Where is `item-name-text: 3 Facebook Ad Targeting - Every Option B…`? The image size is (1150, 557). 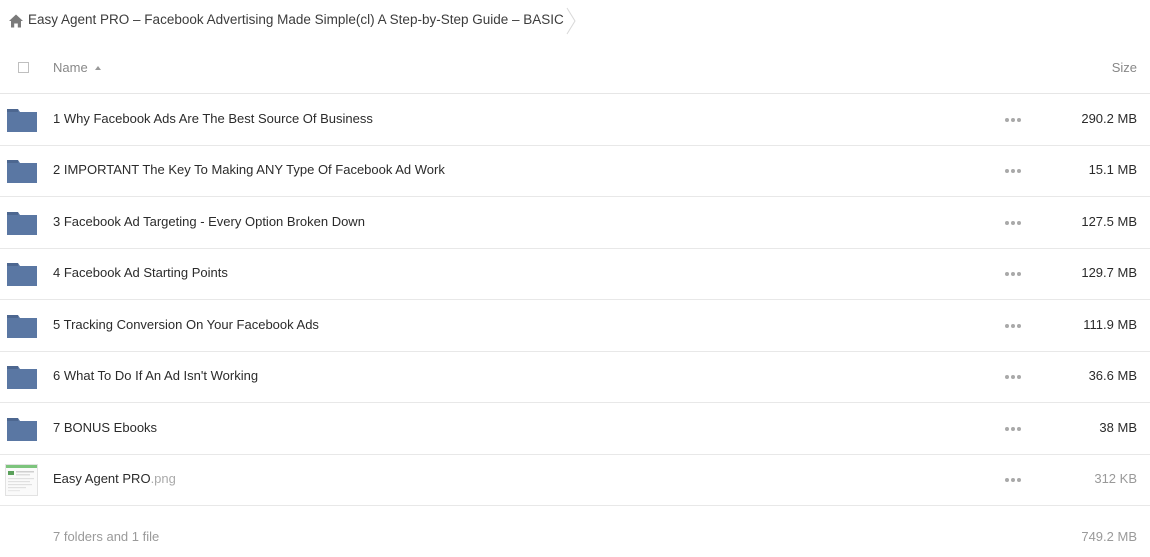 item-name-text: 3 Facebook Ad Targeting - Every Option B… is located at coordinates (209, 221).